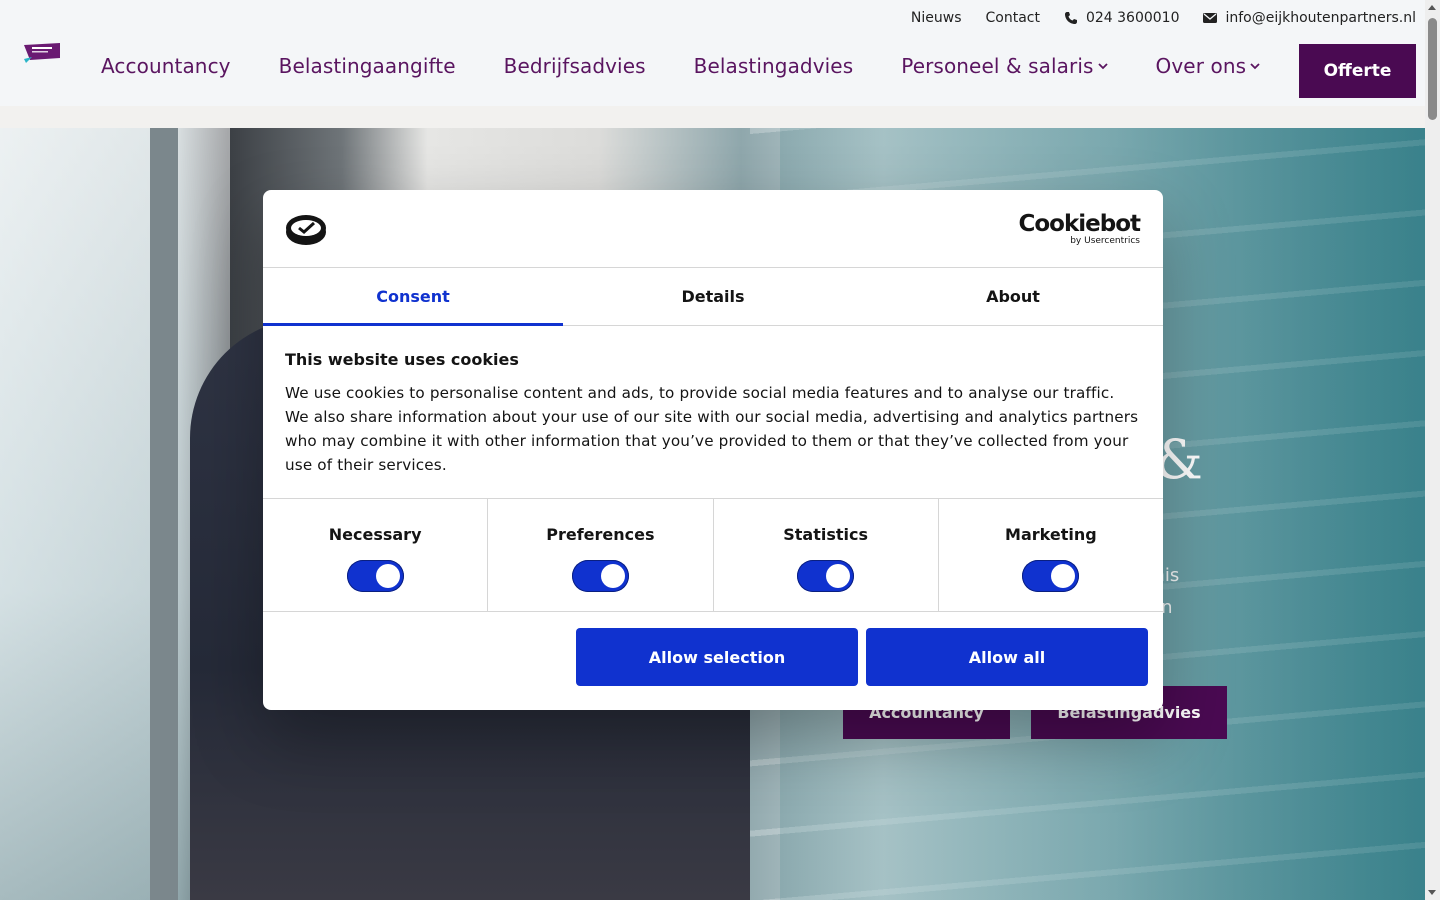  I want to click on nav-item-accountancy: Accountancy, so click(166, 66).